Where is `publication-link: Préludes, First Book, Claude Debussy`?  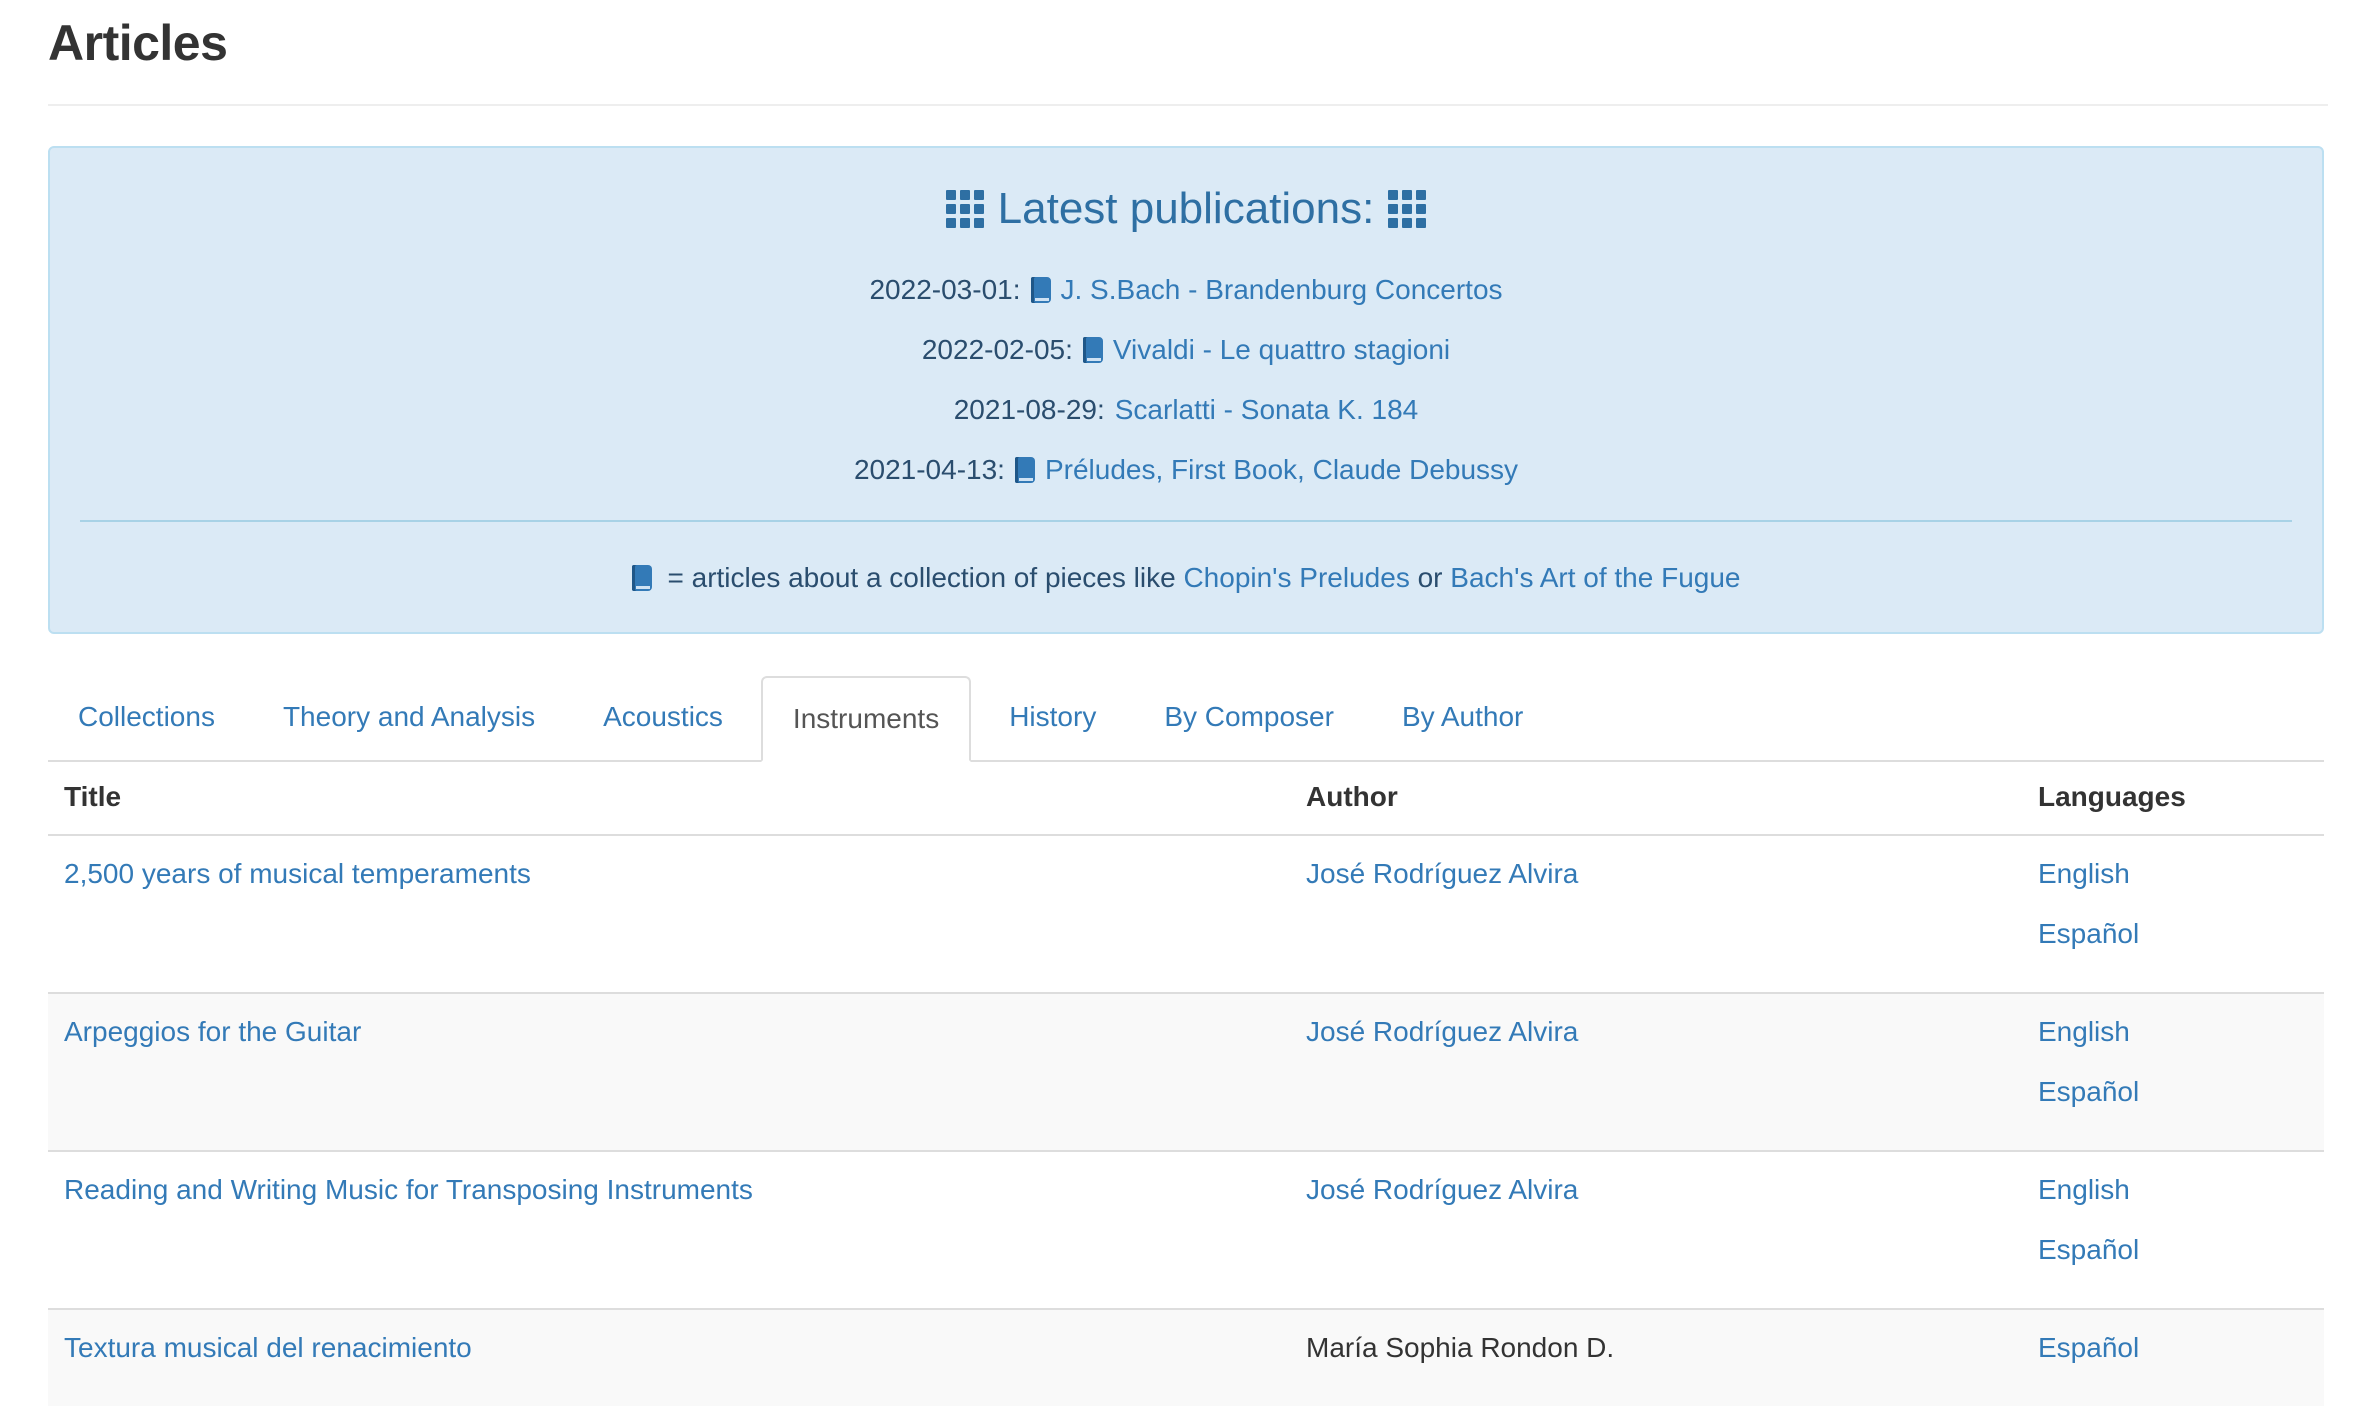
publication-link: Préludes, First Book, Claude Debussy is located at coordinates (1281, 470).